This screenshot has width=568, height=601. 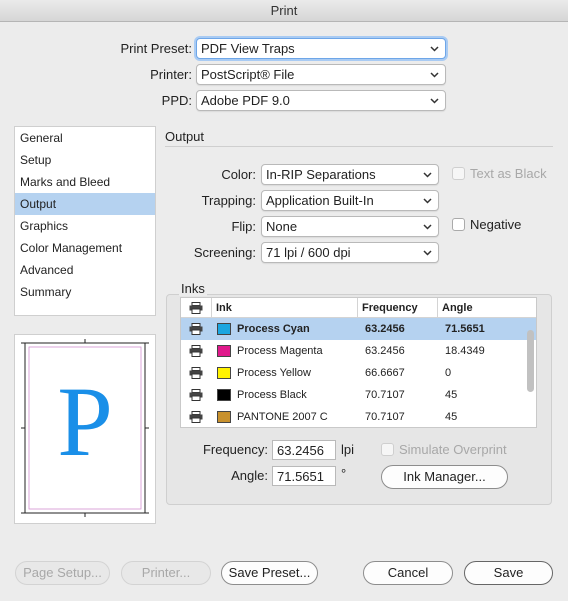 What do you see at coordinates (185, 136) in the screenshot?
I see `output-section-title: Output` at bounding box center [185, 136].